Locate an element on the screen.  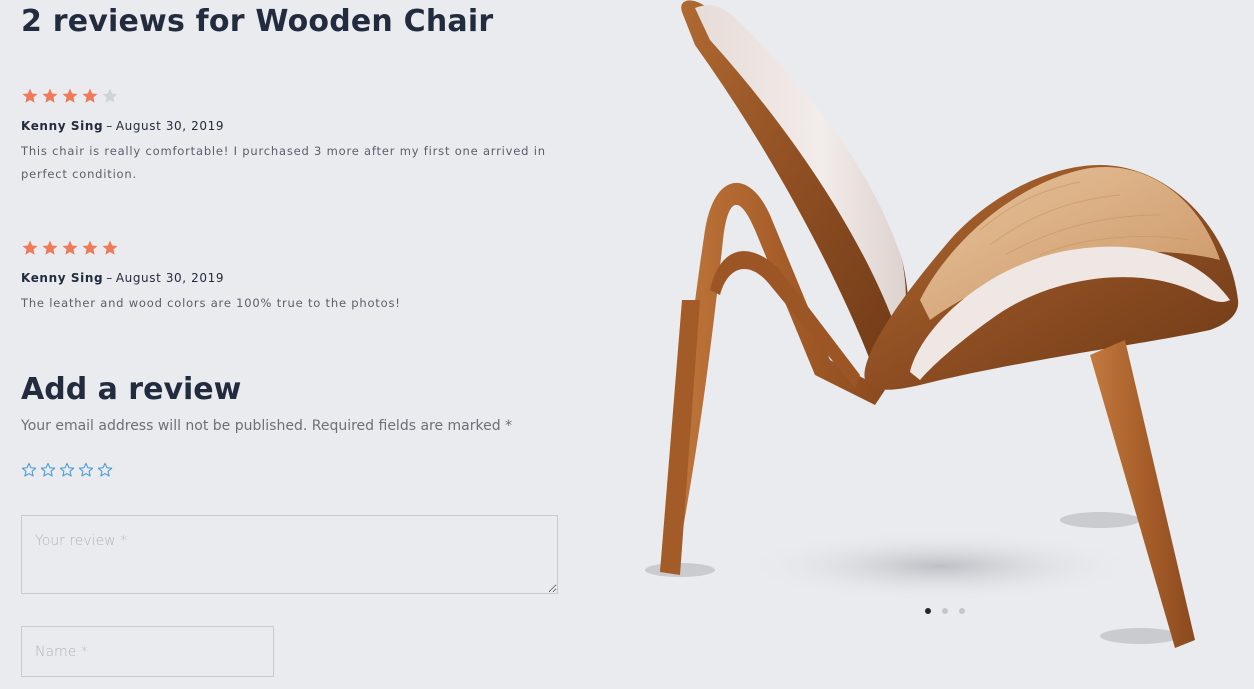
gallery-pagination is located at coordinates (945, 611).